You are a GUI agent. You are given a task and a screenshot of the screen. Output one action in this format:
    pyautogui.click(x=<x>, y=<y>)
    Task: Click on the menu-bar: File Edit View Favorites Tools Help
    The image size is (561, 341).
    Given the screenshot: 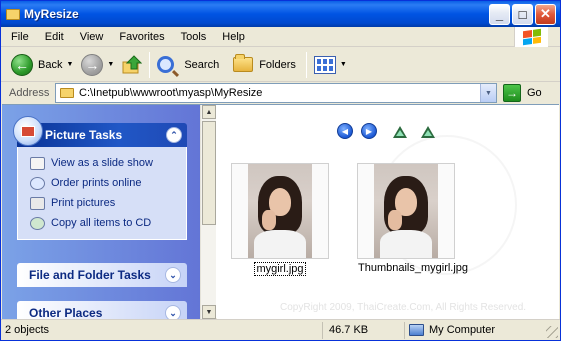 What is the action you would take?
    pyautogui.click(x=280, y=37)
    